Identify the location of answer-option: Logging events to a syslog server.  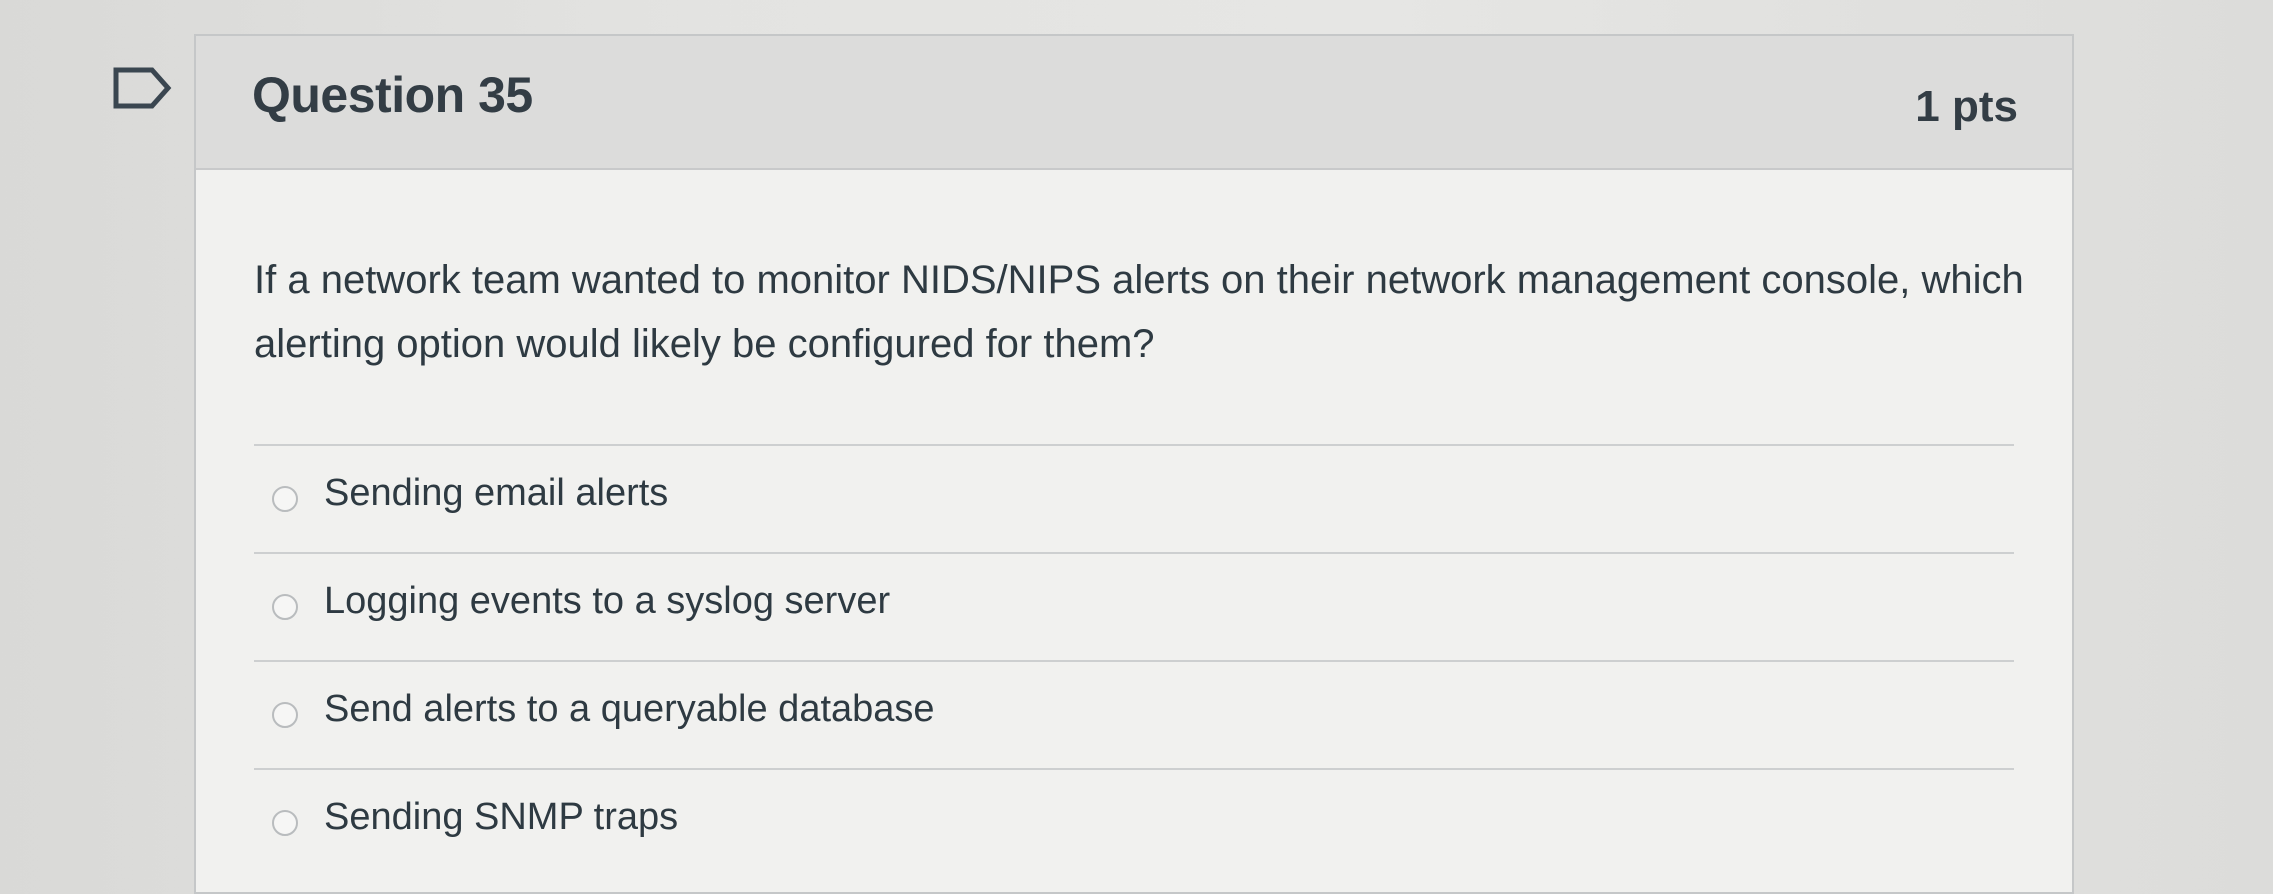
(1134, 606).